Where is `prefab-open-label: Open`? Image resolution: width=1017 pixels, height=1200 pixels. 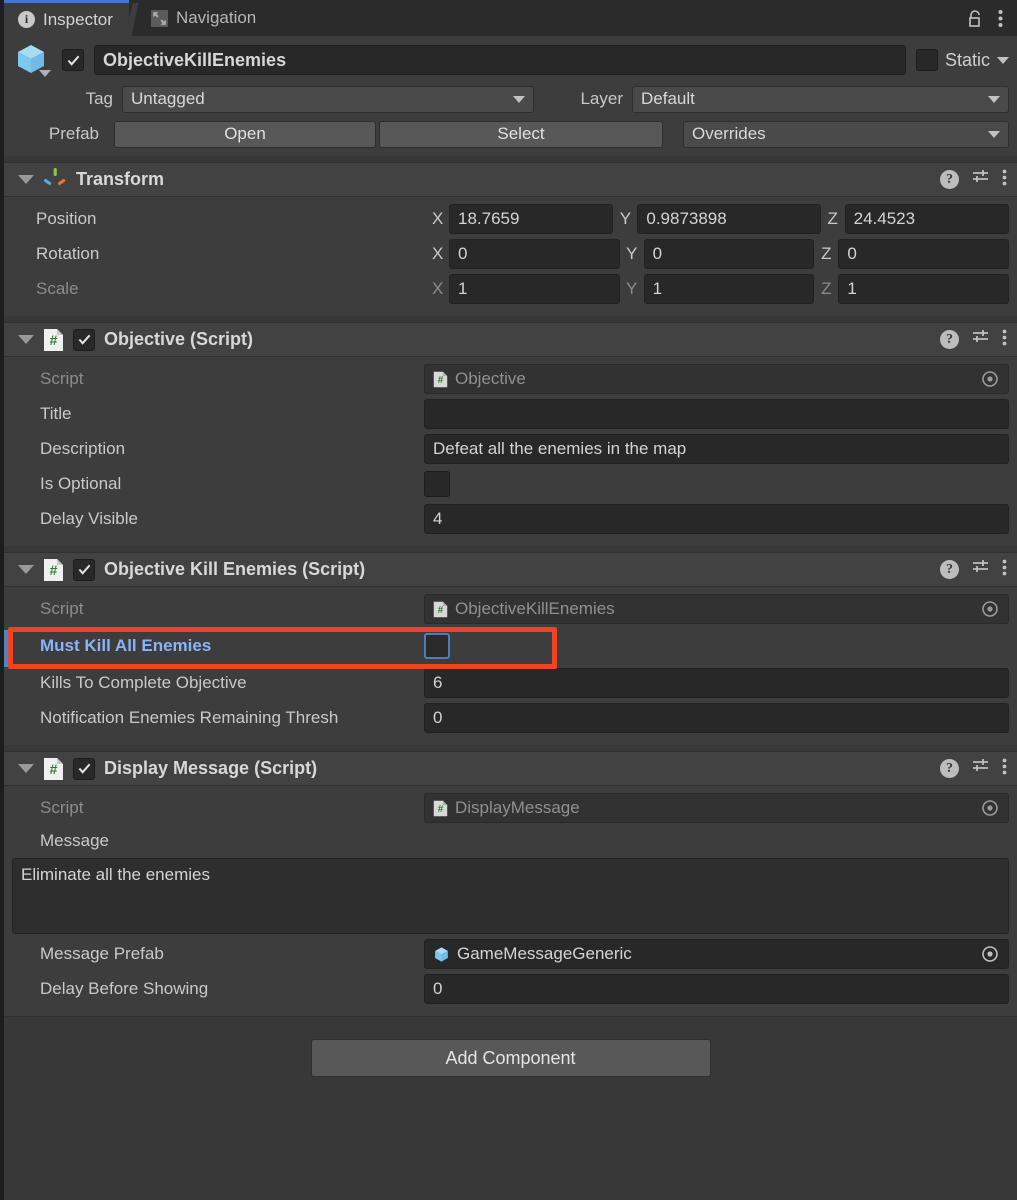 prefab-open-label: Open is located at coordinates (245, 133).